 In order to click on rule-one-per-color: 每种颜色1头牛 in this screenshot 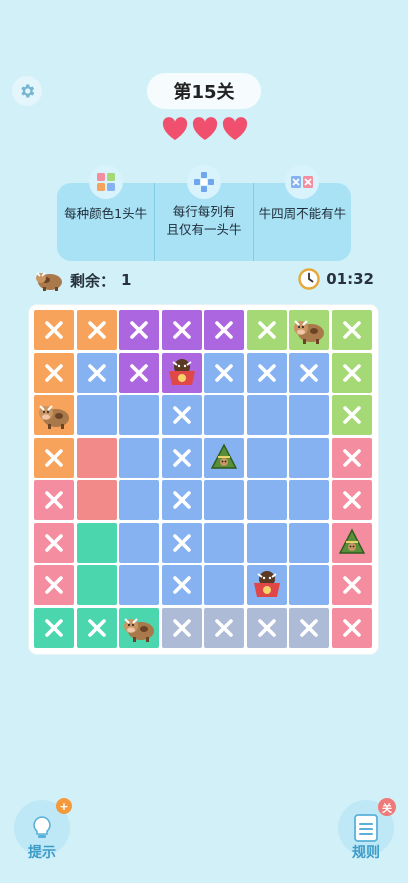, I will do `click(105, 213)`.